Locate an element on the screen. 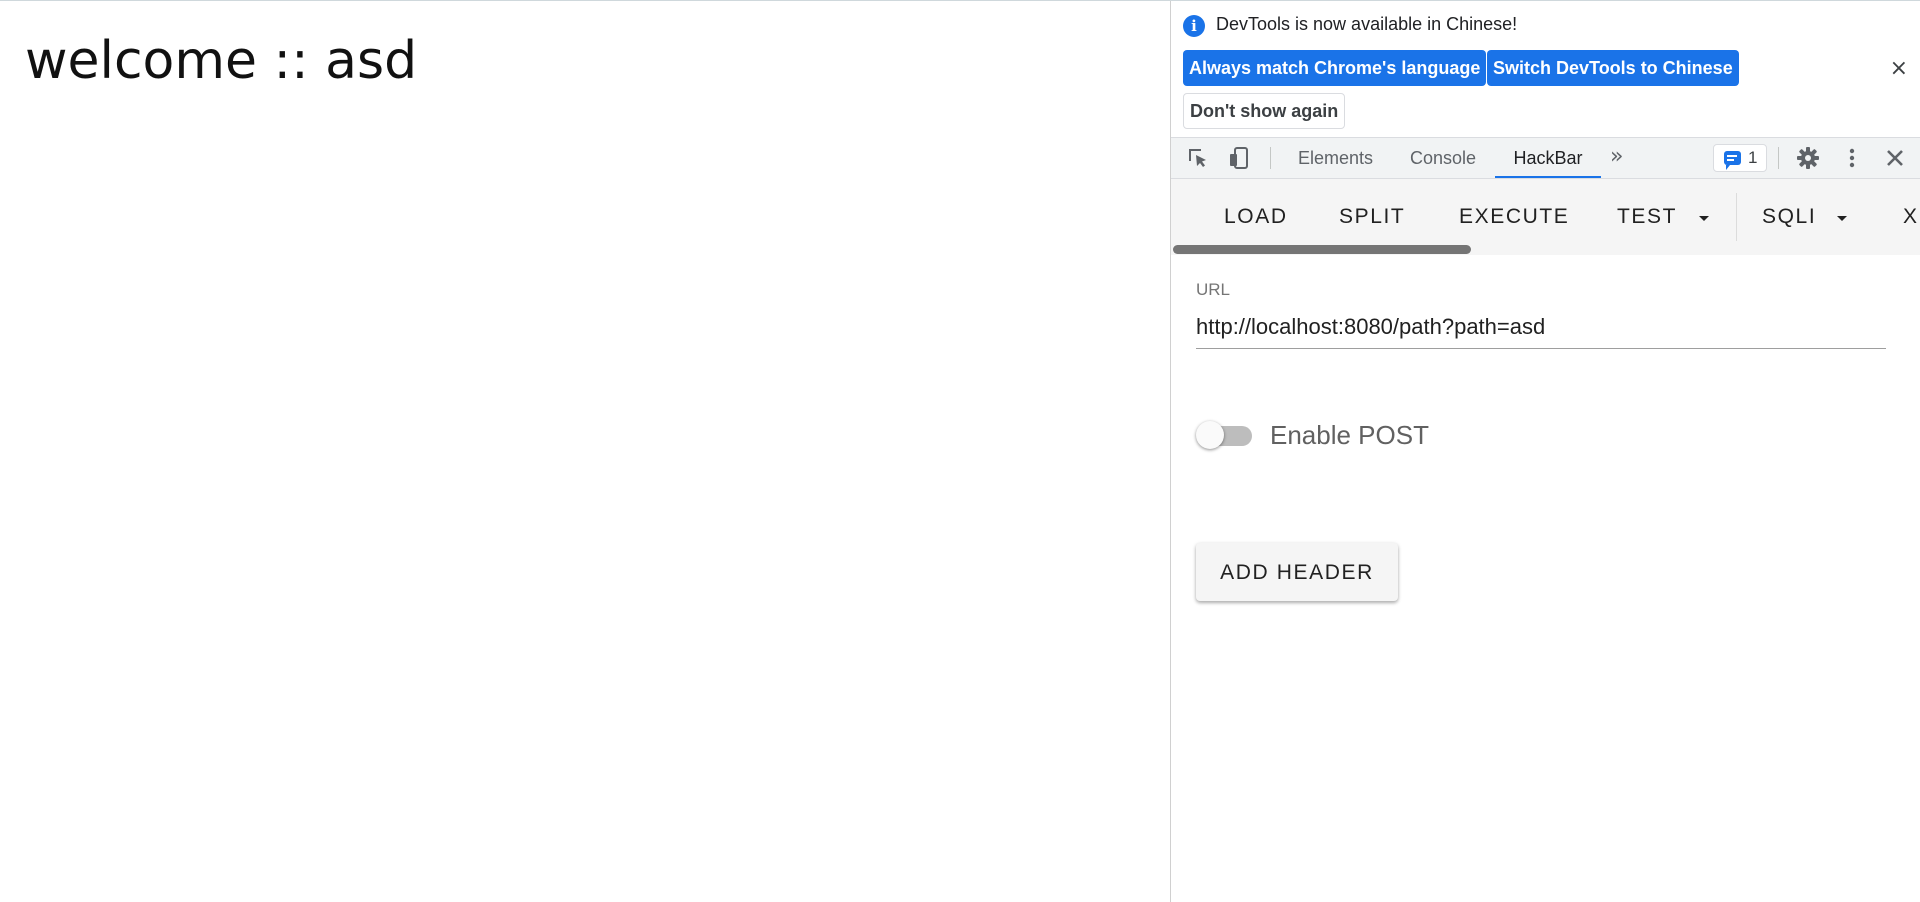  issues-button: 1 is located at coordinates (1740, 158).